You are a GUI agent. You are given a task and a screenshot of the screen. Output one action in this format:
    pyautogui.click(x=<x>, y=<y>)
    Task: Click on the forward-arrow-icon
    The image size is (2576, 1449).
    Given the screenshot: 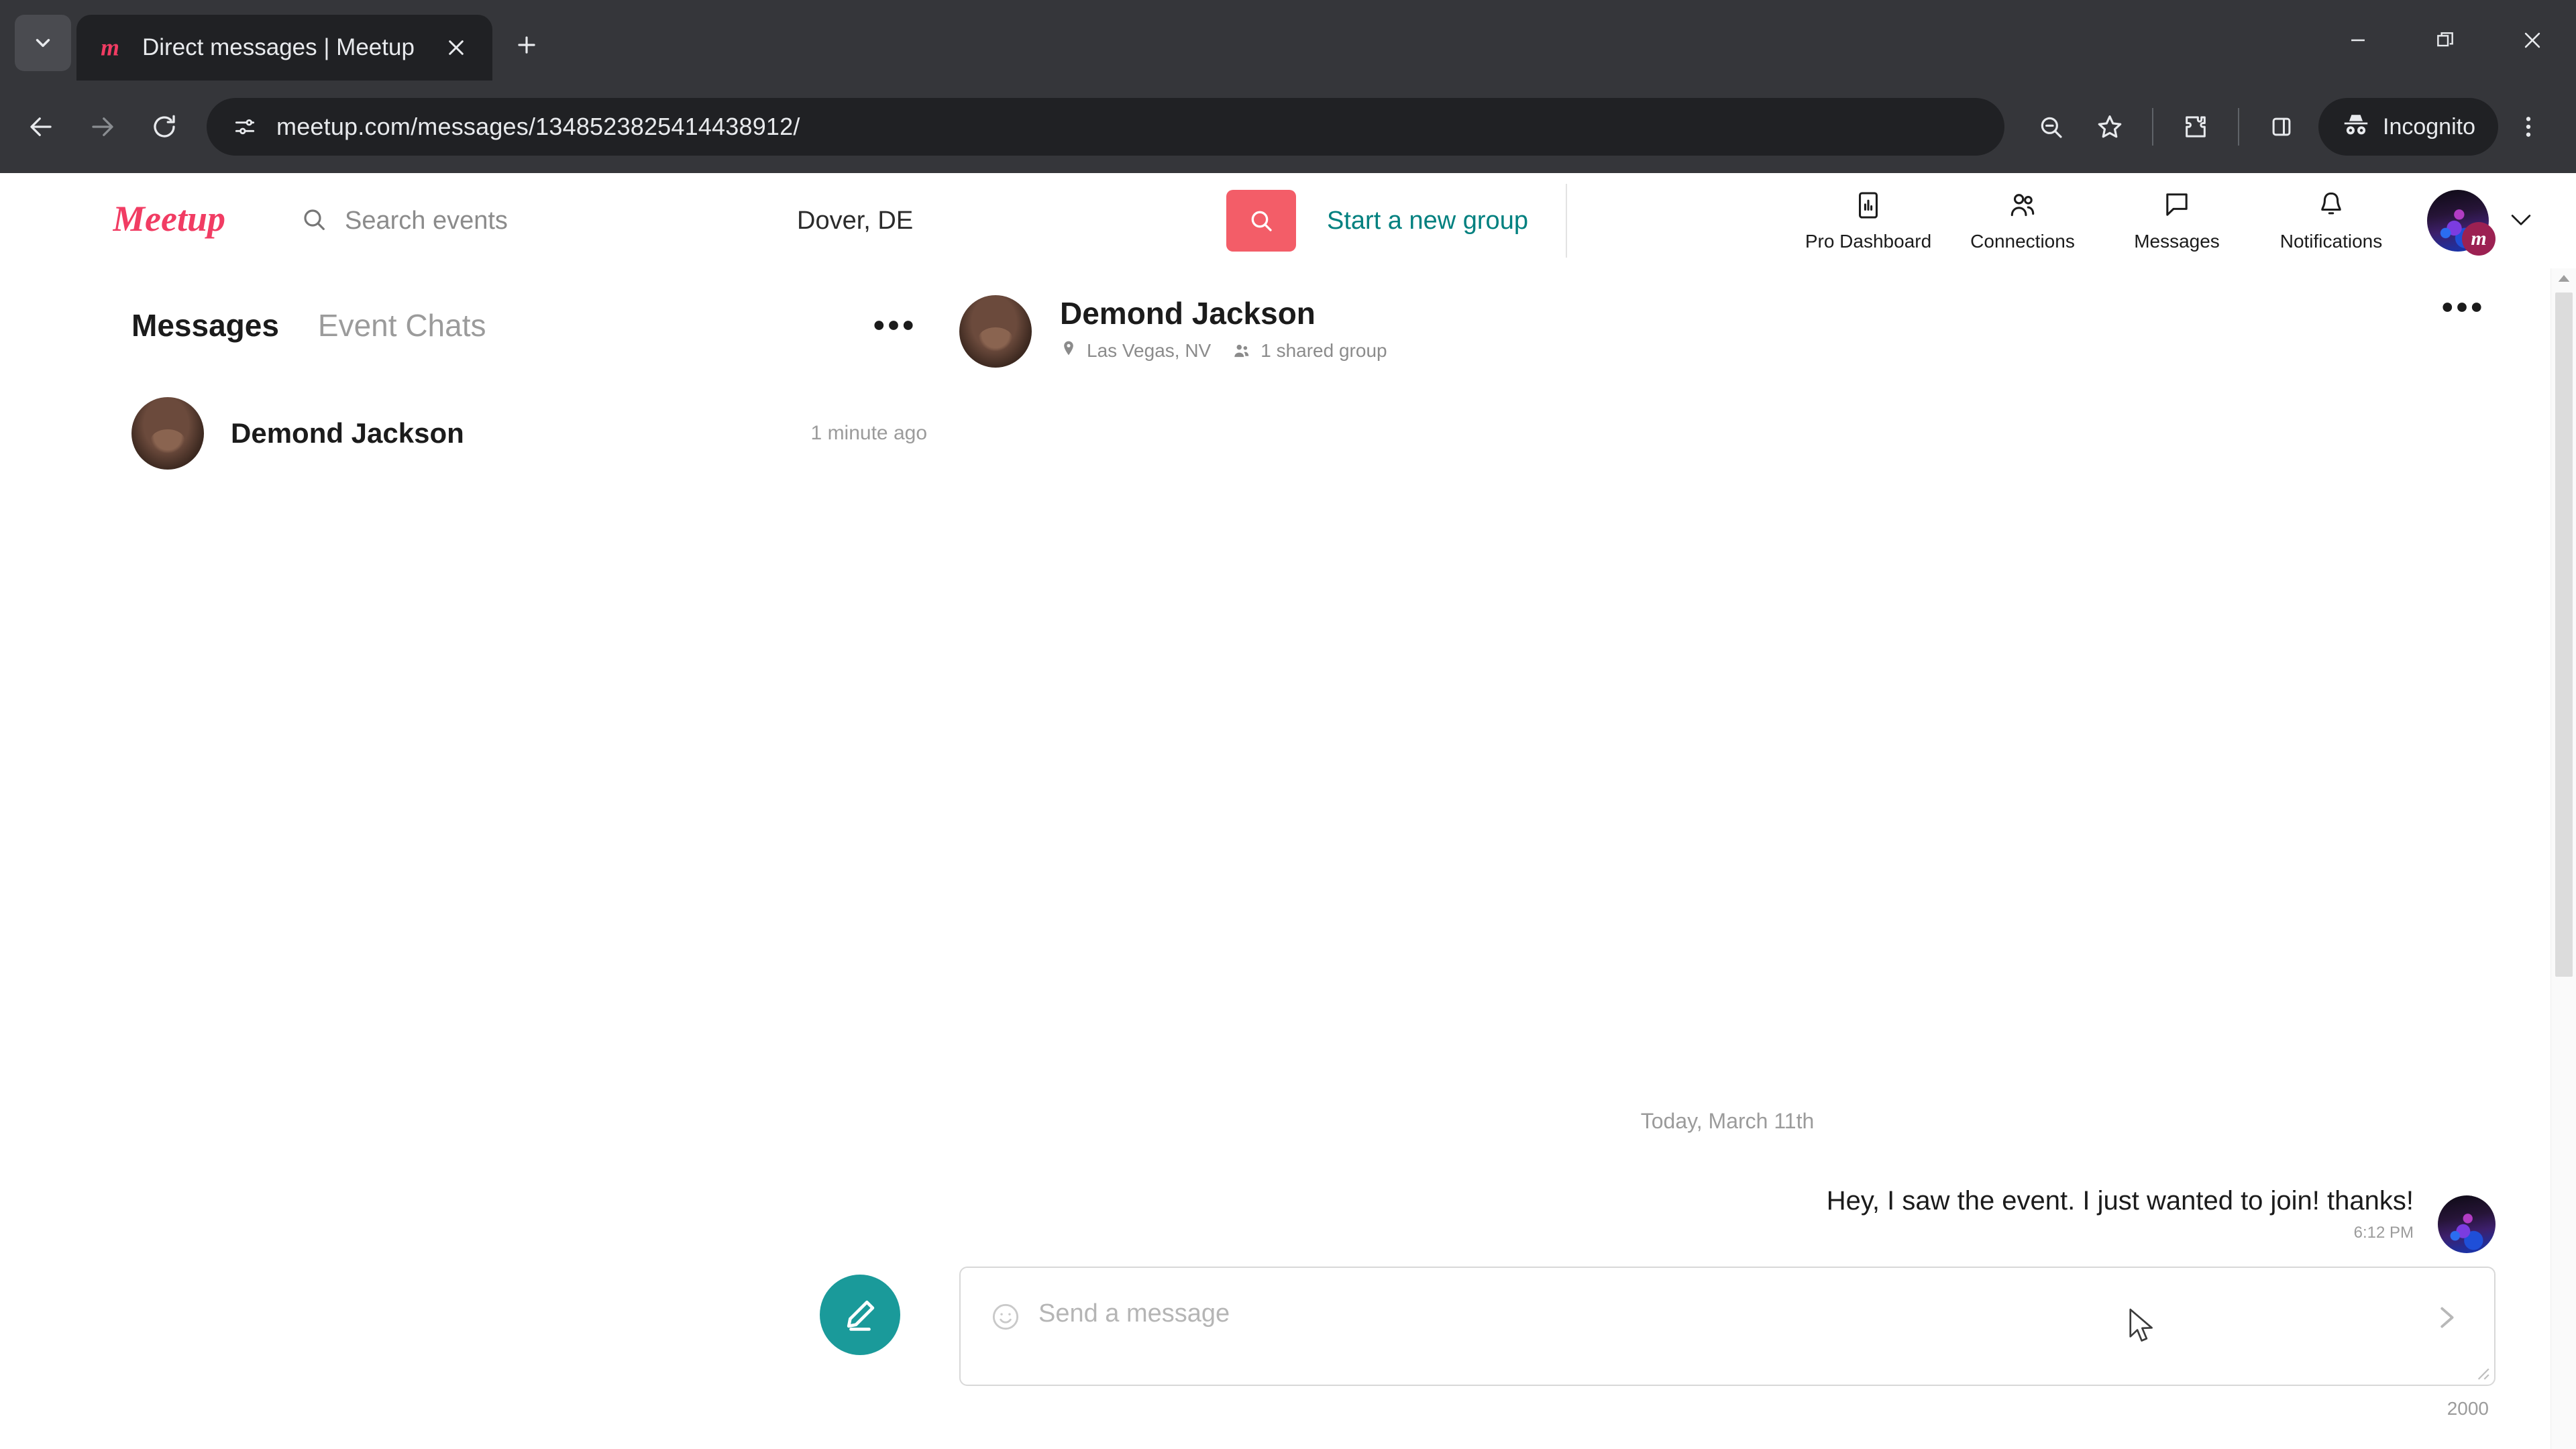 What is the action you would take?
    pyautogui.click(x=102, y=127)
    